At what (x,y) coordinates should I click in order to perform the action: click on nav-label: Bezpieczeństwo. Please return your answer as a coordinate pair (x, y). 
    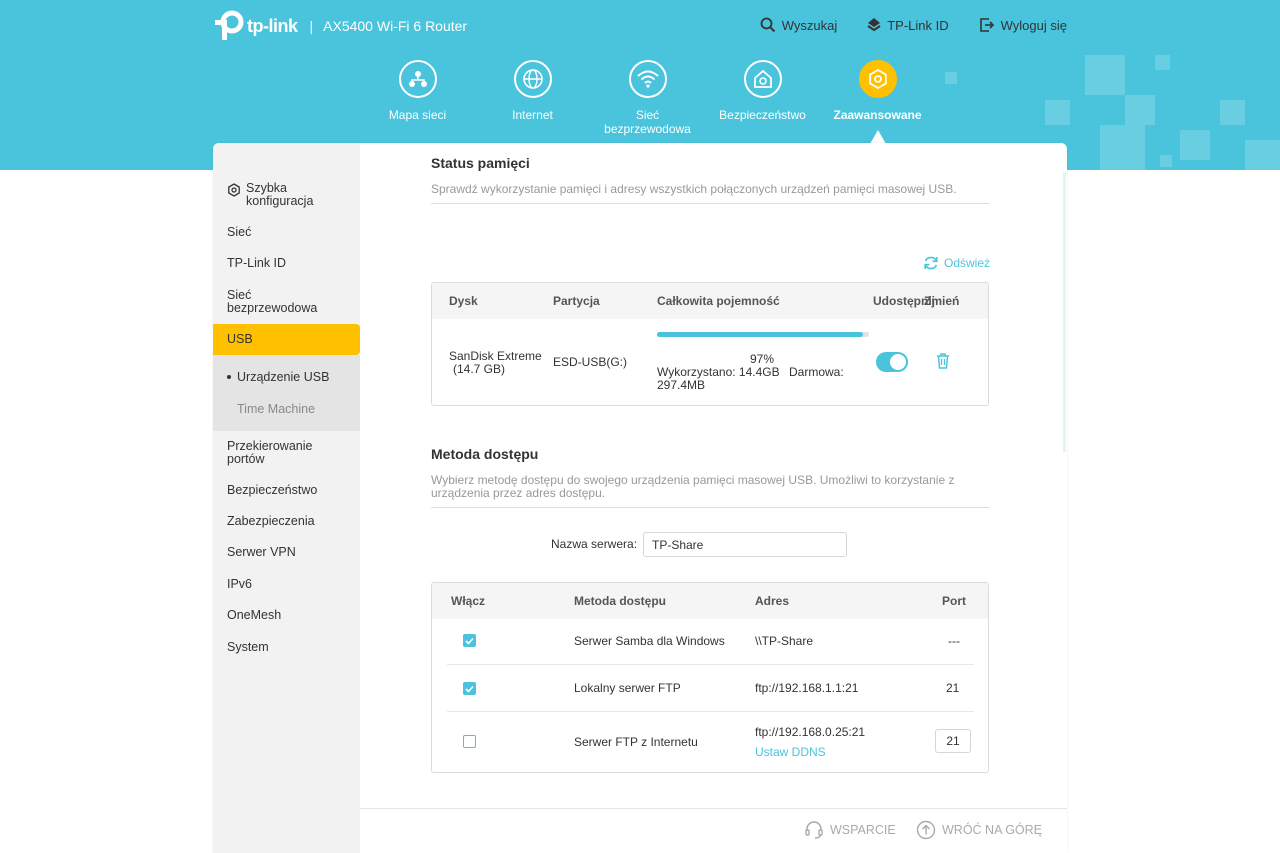
    Looking at the image, I should click on (762, 115).